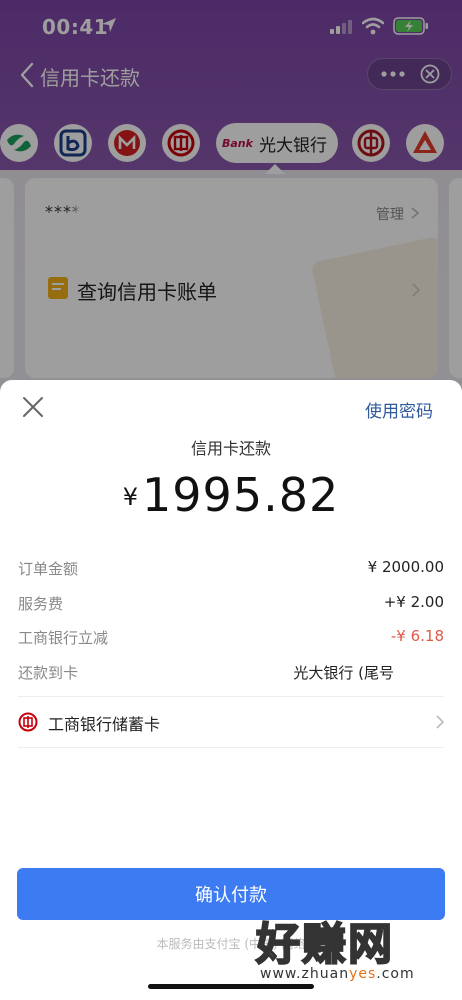 The width and height of the screenshot is (462, 1000). I want to click on detail-value: ¥ 2000.00, so click(405, 567).